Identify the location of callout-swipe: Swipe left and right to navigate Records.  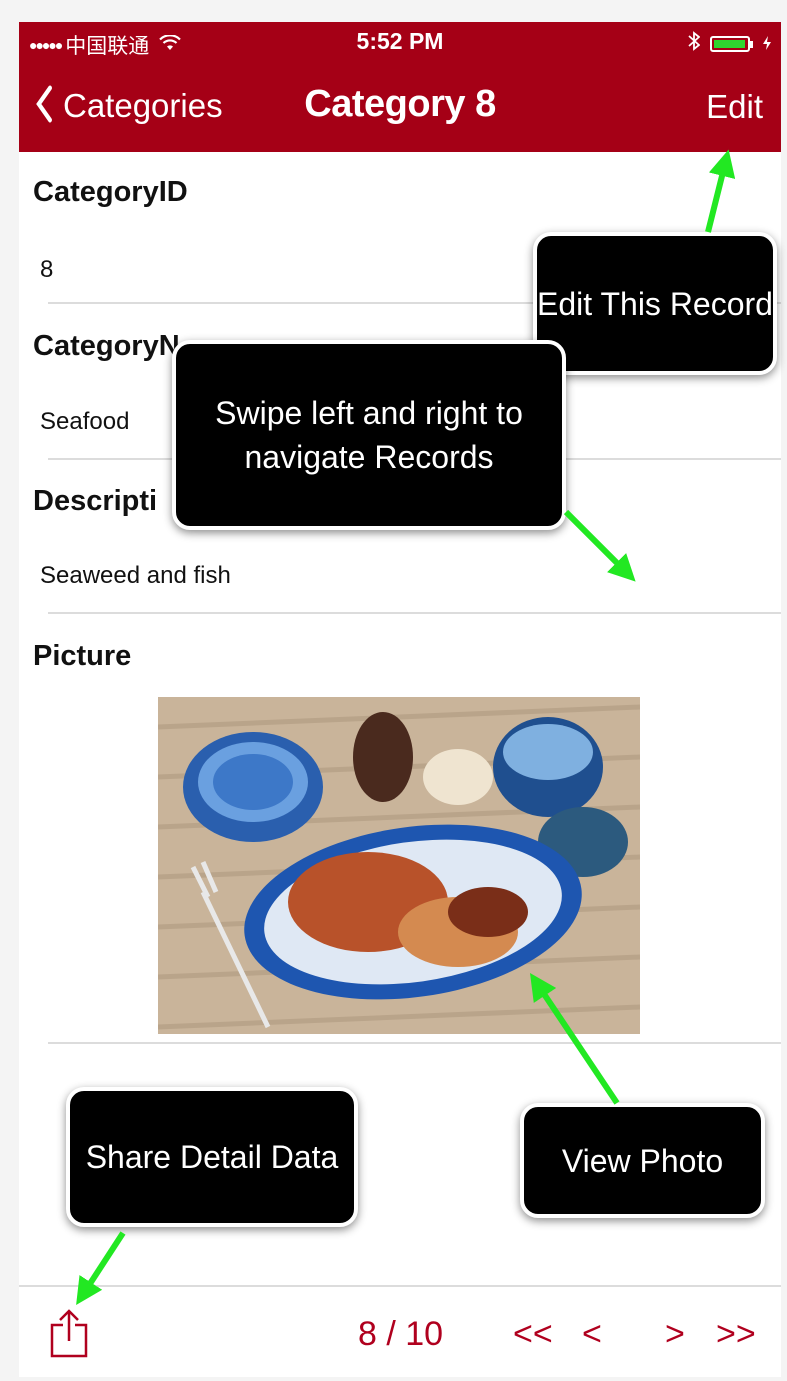
(369, 435).